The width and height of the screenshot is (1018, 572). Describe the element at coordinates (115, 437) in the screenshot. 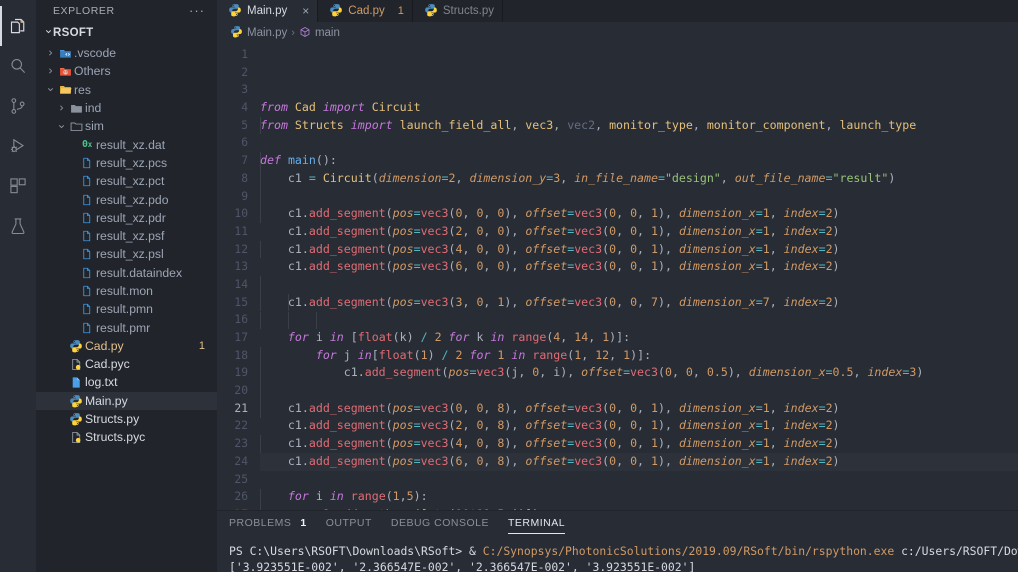

I see `tree-item-label: Structs.pyc` at that location.